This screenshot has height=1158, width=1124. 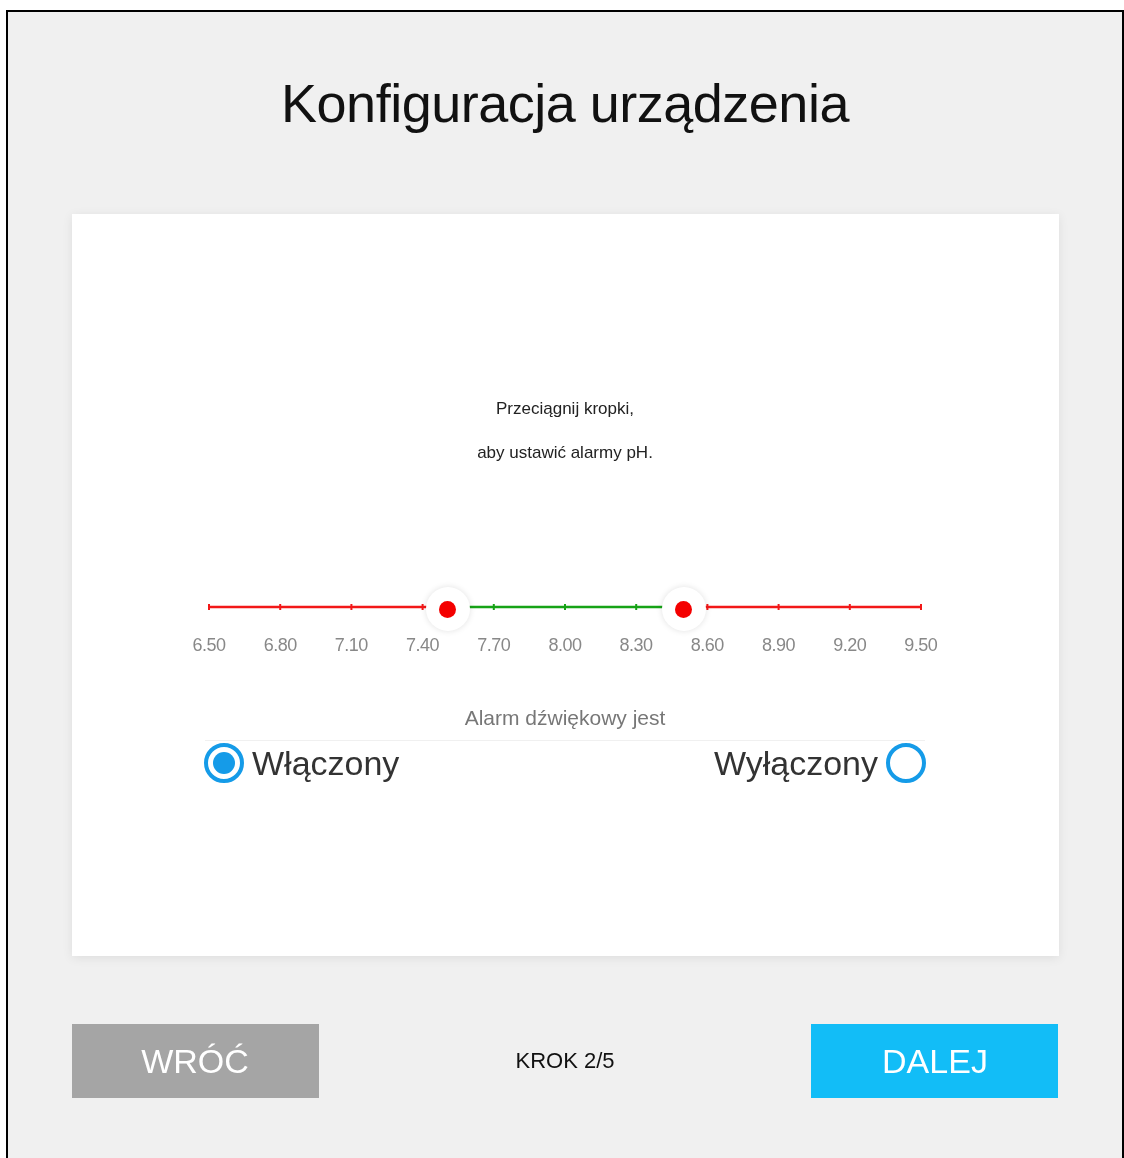 What do you see at coordinates (423, 645) in the screenshot?
I see `tick-label: 7.40` at bounding box center [423, 645].